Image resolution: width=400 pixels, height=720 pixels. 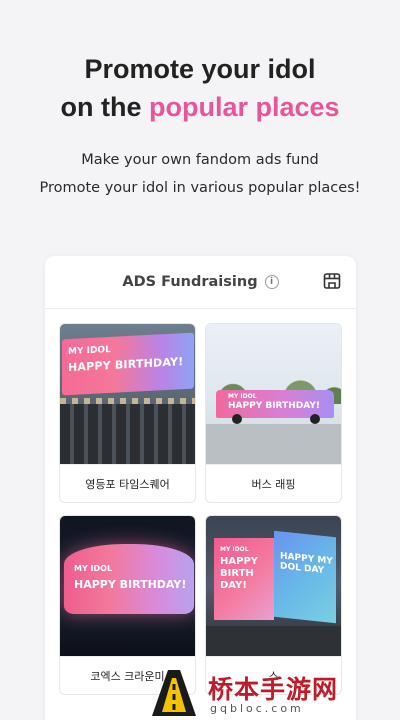 I want to click on info-icon: i, so click(x=271, y=282).